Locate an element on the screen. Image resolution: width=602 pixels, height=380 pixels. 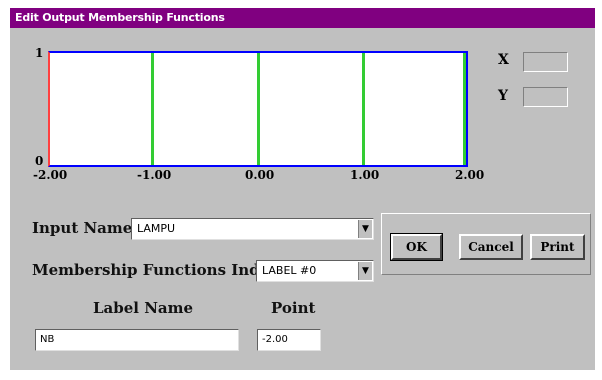
y-min-label: 0 is located at coordinates (39, 161).